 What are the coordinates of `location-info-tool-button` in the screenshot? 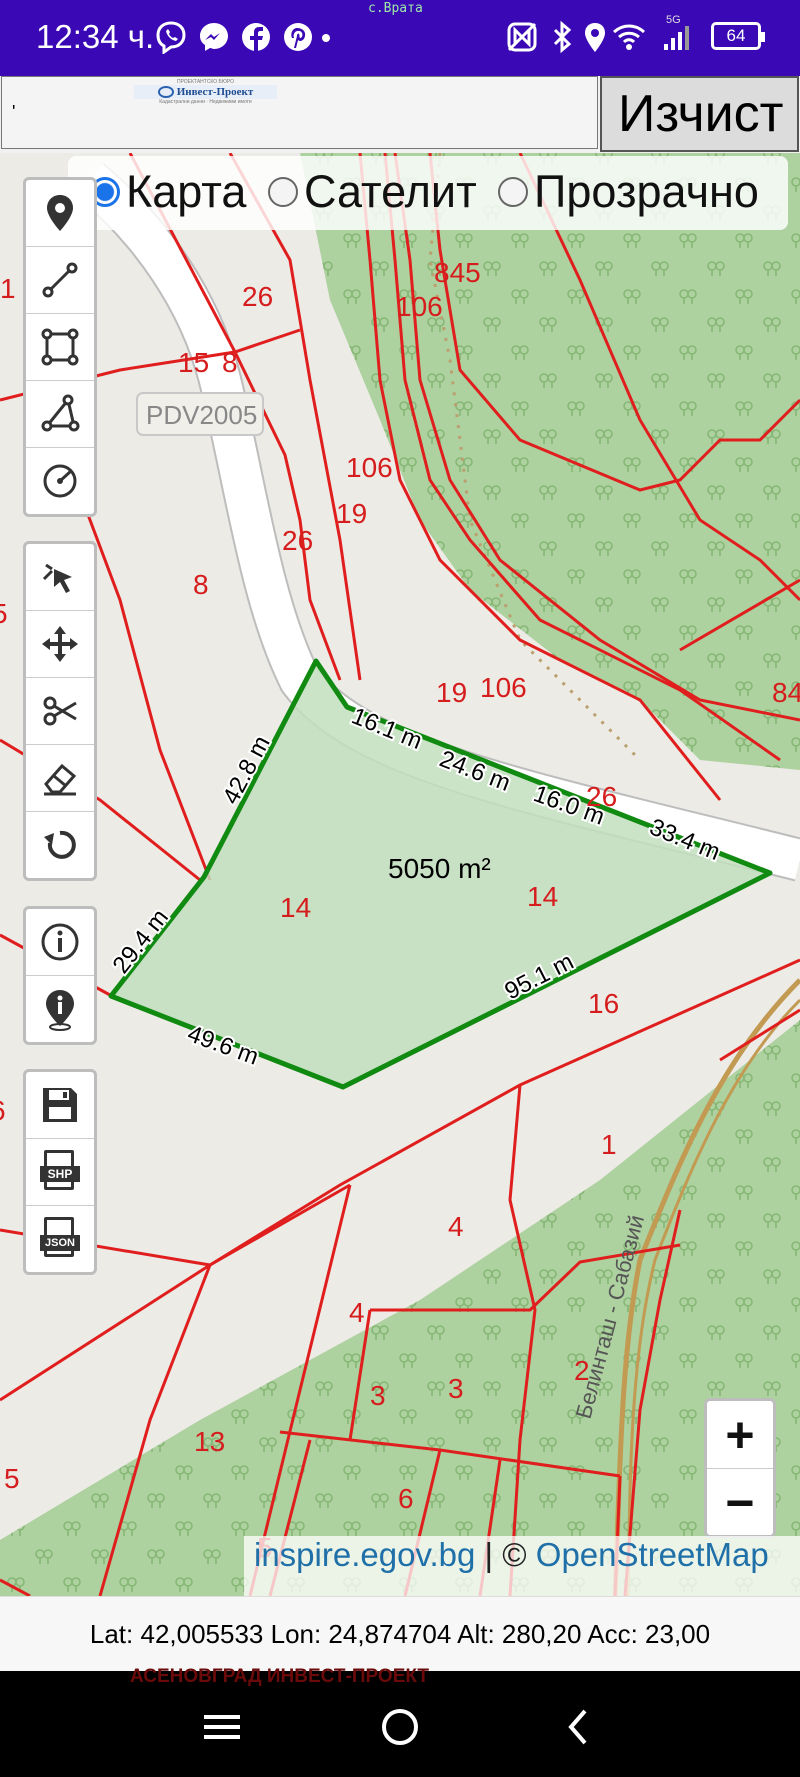 It's located at (60, 1009).